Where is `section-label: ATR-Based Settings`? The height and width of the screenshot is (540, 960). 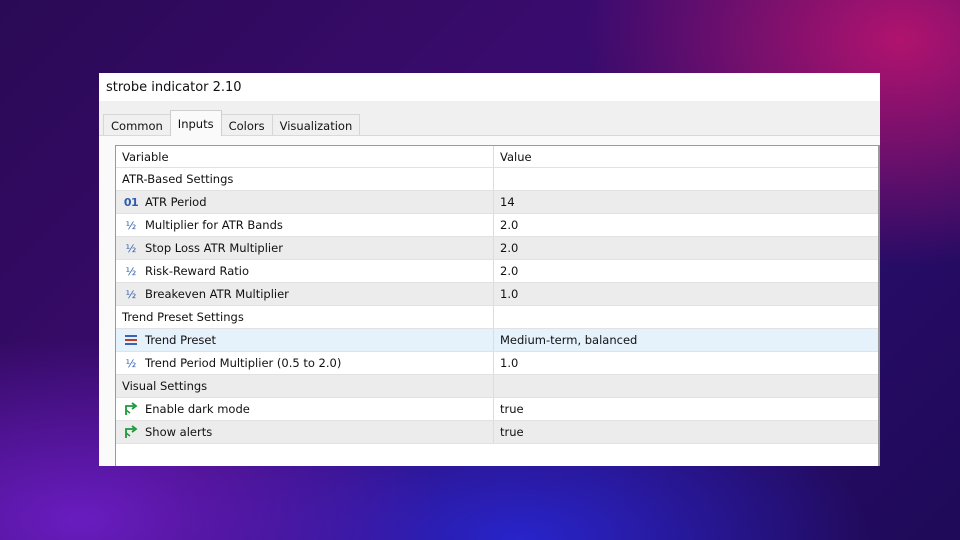 section-label: ATR-Based Settings is located at coordinates (305, 179).